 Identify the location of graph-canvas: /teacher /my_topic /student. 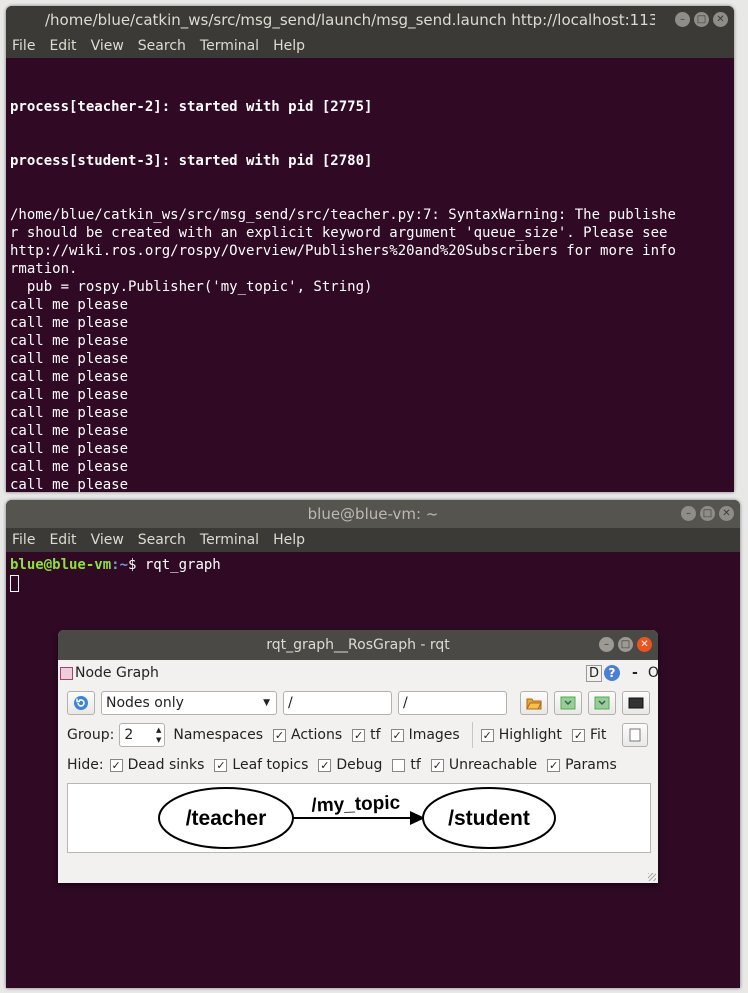
(359, 818).